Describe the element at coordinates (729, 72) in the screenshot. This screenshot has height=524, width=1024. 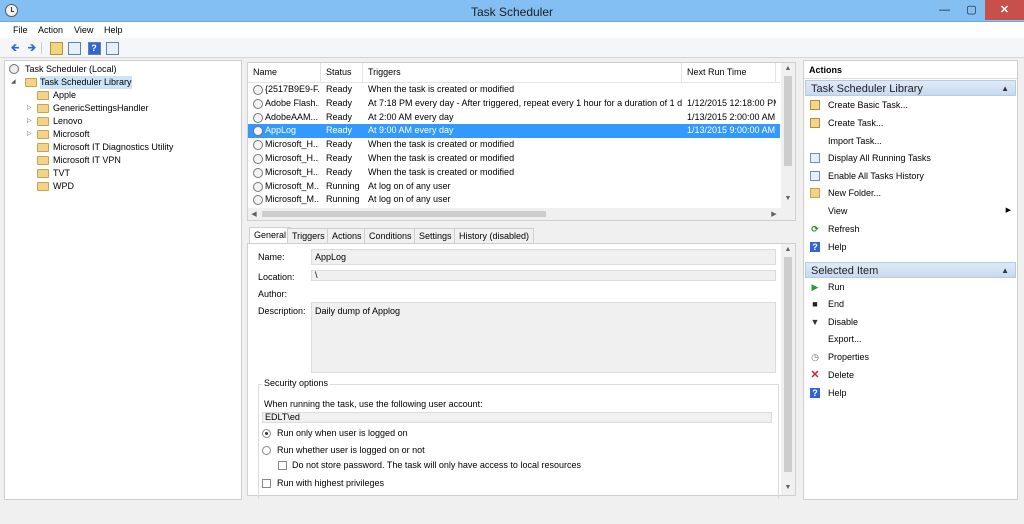
I see `column-header-next-run-time: Next Run Time` at that location.